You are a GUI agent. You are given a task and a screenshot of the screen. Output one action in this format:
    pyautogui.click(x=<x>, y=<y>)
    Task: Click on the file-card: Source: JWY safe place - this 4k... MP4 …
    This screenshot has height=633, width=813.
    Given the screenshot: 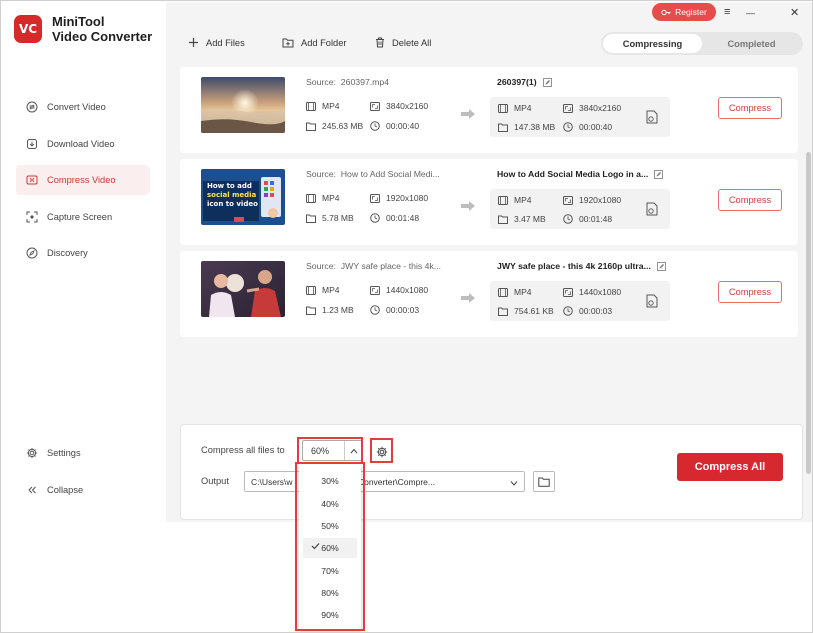 What is the action you would take?
    pyautogui.click(x=489, y=294)
    